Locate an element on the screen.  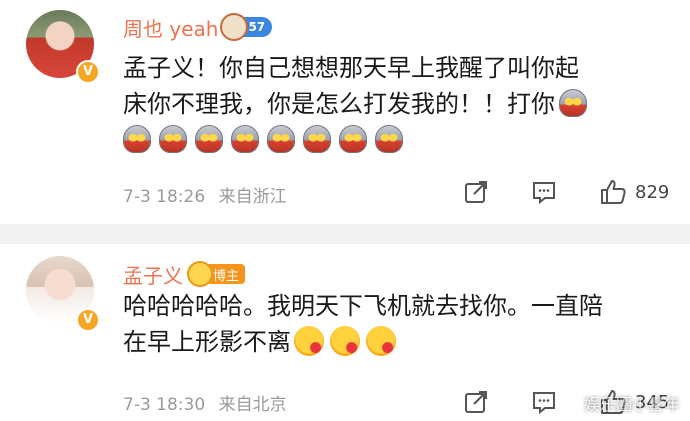
host-icon is located at coordinates (200, 274).